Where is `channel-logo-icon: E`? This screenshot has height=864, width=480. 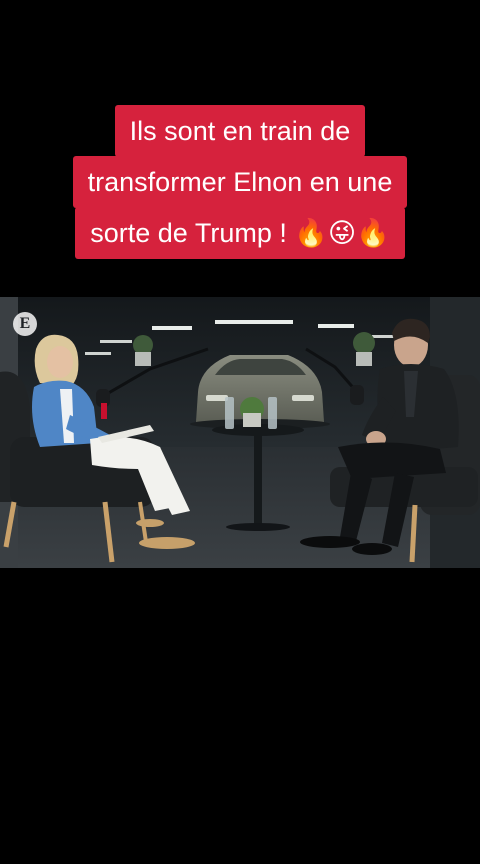
channel-logo-icon: E is located at coordinates (25, 324).